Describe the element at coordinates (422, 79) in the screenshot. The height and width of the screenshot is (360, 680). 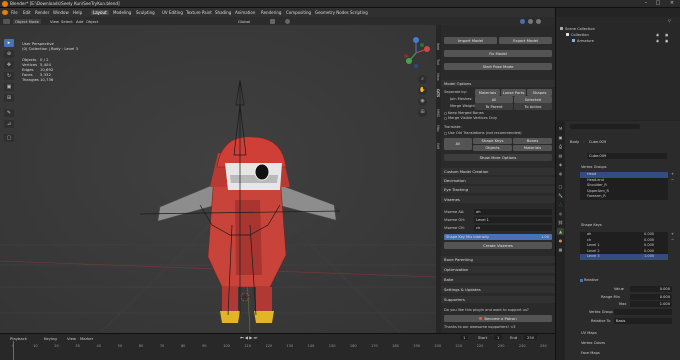
I see `zoom-icon: ⌕` at that location.